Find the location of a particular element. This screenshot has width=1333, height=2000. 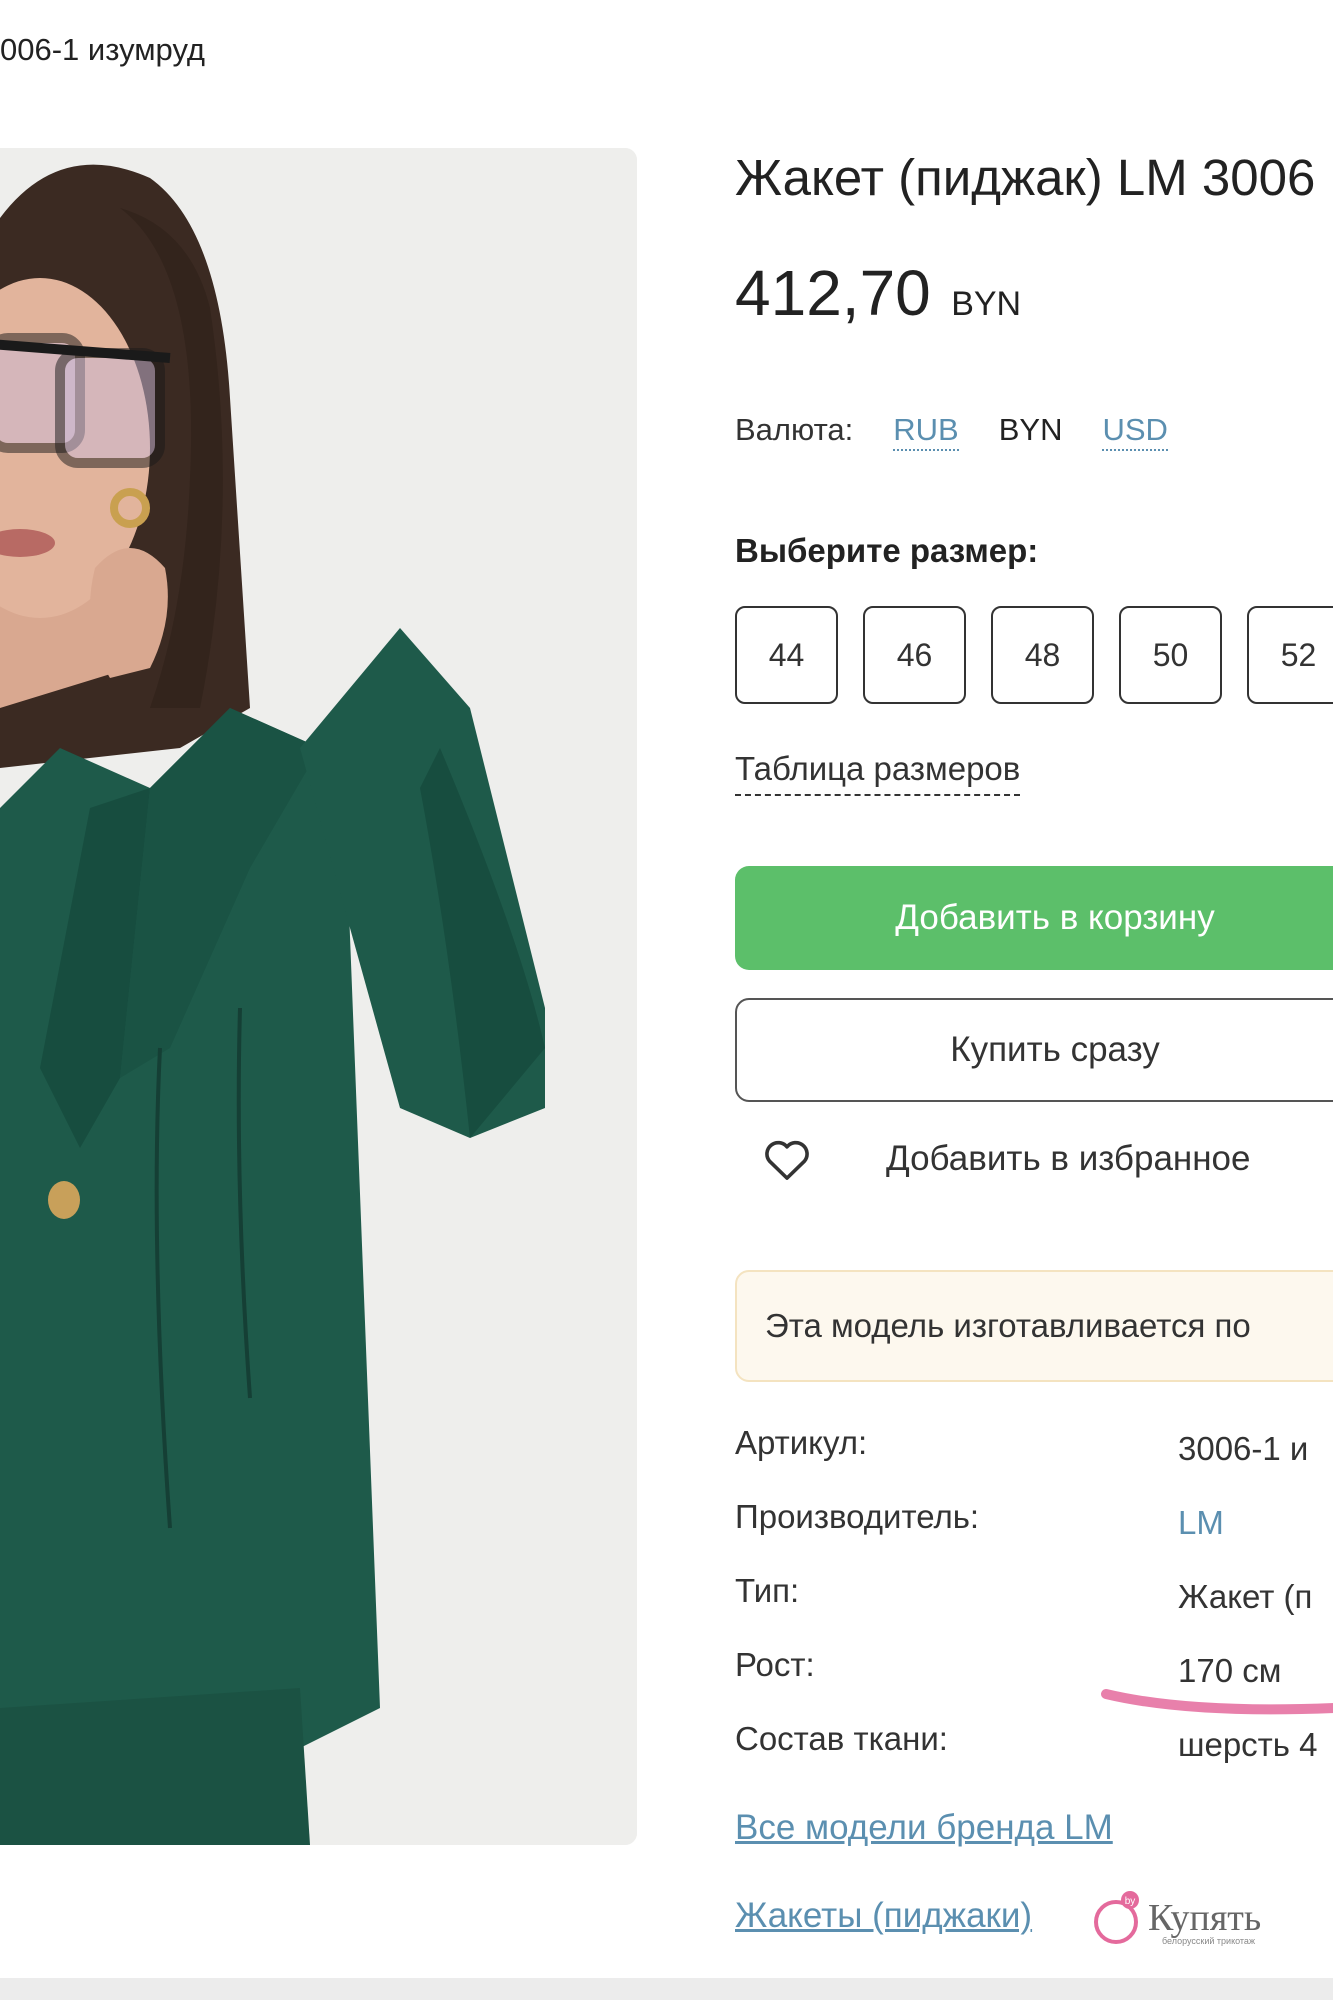

size-option-44: 44 is located at coordinates (786, 655).